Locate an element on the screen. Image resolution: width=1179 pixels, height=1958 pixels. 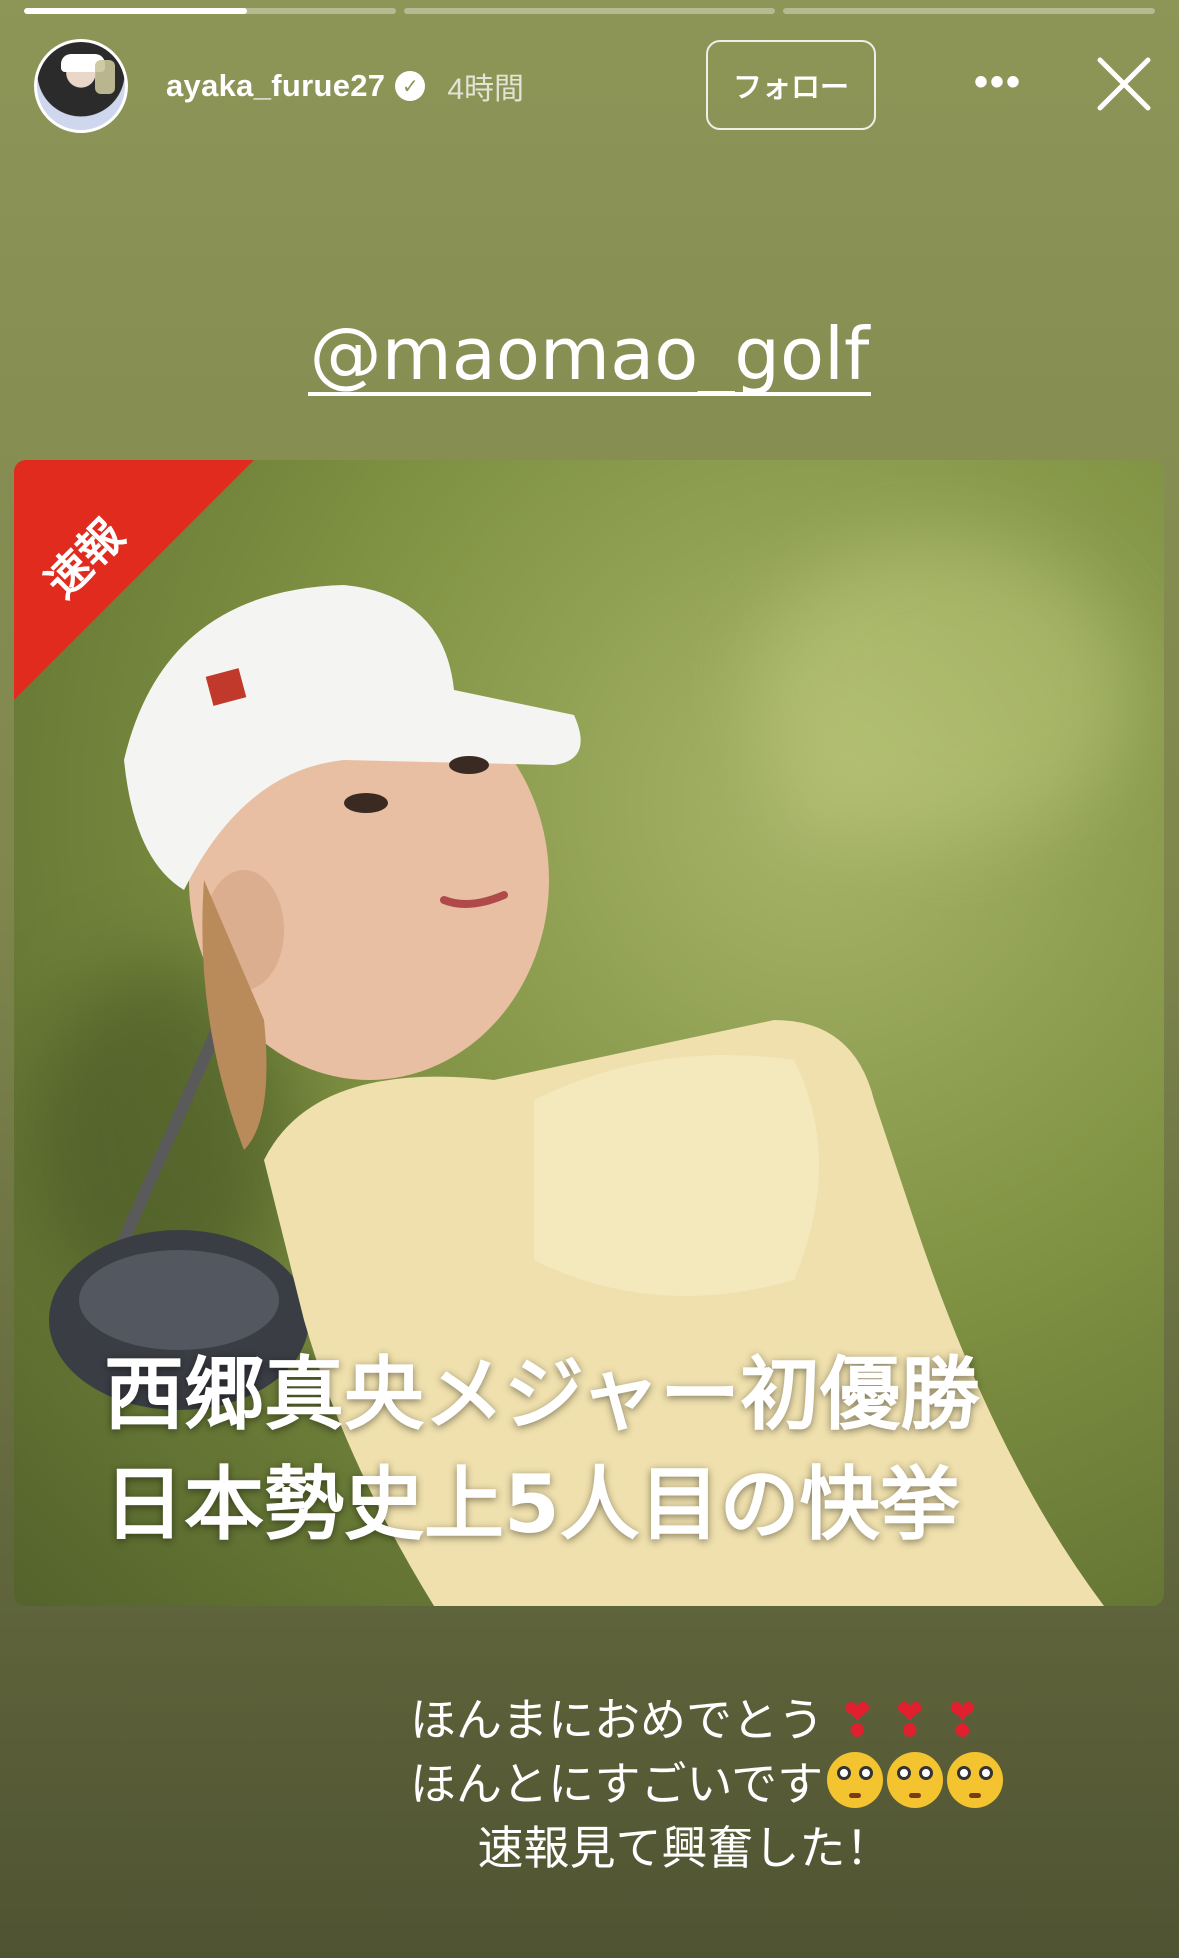
verified-badge-icon: ✓ is located at coordinates (410, 86).